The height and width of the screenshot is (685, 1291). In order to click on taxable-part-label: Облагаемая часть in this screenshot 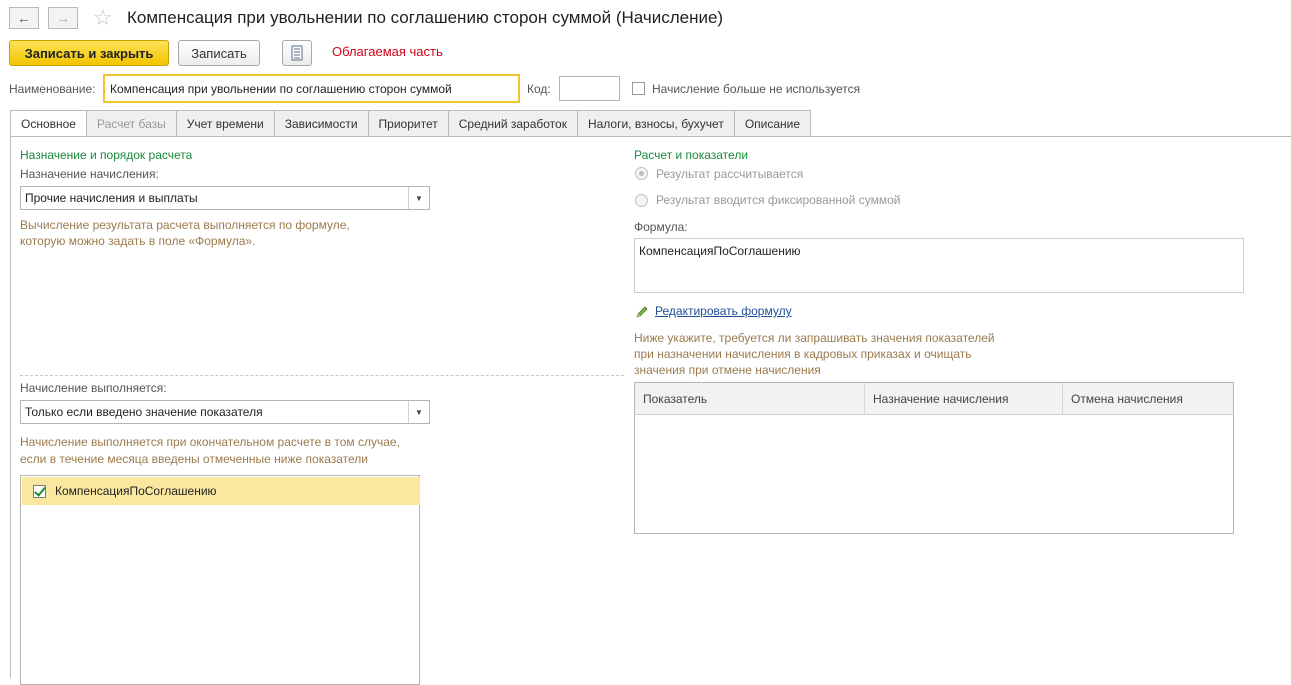, I will do `click(387, 51)`.